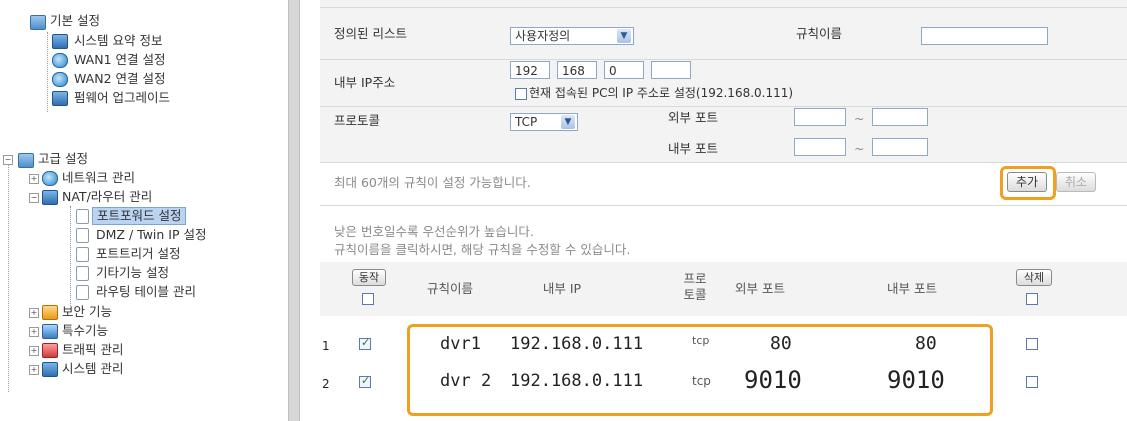 The width and height of the screenshot is (1127, 421). Describe the element at coordinates (118, 40) in the screenshot. I see `sidebar-item-label: 시스템 요약 정보` at that location.